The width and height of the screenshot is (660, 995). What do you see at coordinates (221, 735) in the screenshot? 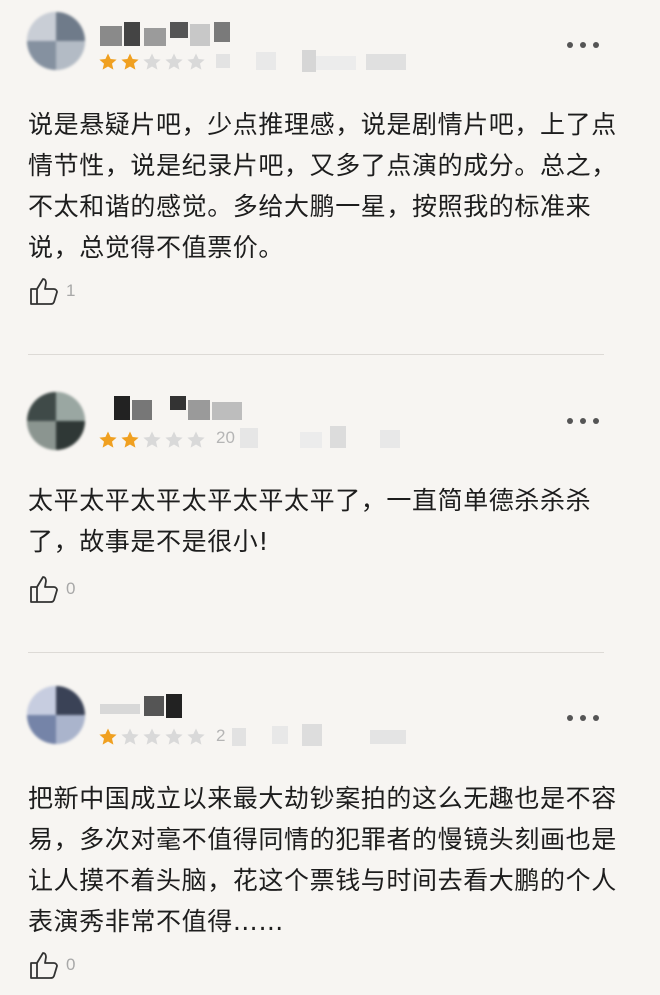
I see `review-date: 2` at bounding box center [221, 735].